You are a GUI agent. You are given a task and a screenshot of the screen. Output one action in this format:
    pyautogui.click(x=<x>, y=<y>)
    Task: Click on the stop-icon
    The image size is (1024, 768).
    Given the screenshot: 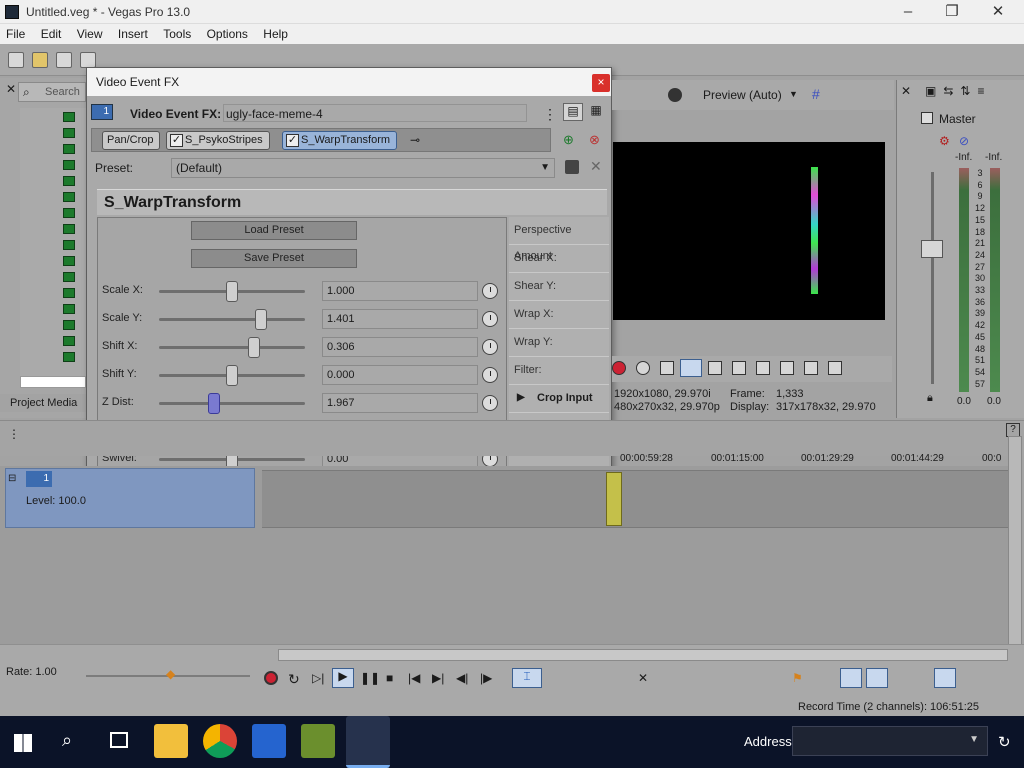 What is the action you would take?
    pyautogui.click(x=739, y=368)
    